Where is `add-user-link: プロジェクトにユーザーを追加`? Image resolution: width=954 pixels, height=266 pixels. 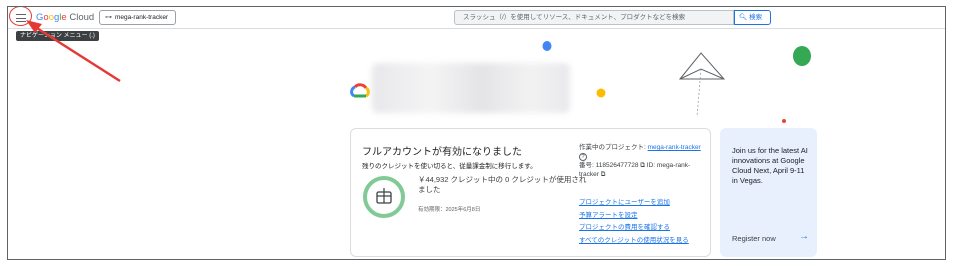
add-user-link: プロジェクトにユーザーを追加 is located at coordinates (644, 203).